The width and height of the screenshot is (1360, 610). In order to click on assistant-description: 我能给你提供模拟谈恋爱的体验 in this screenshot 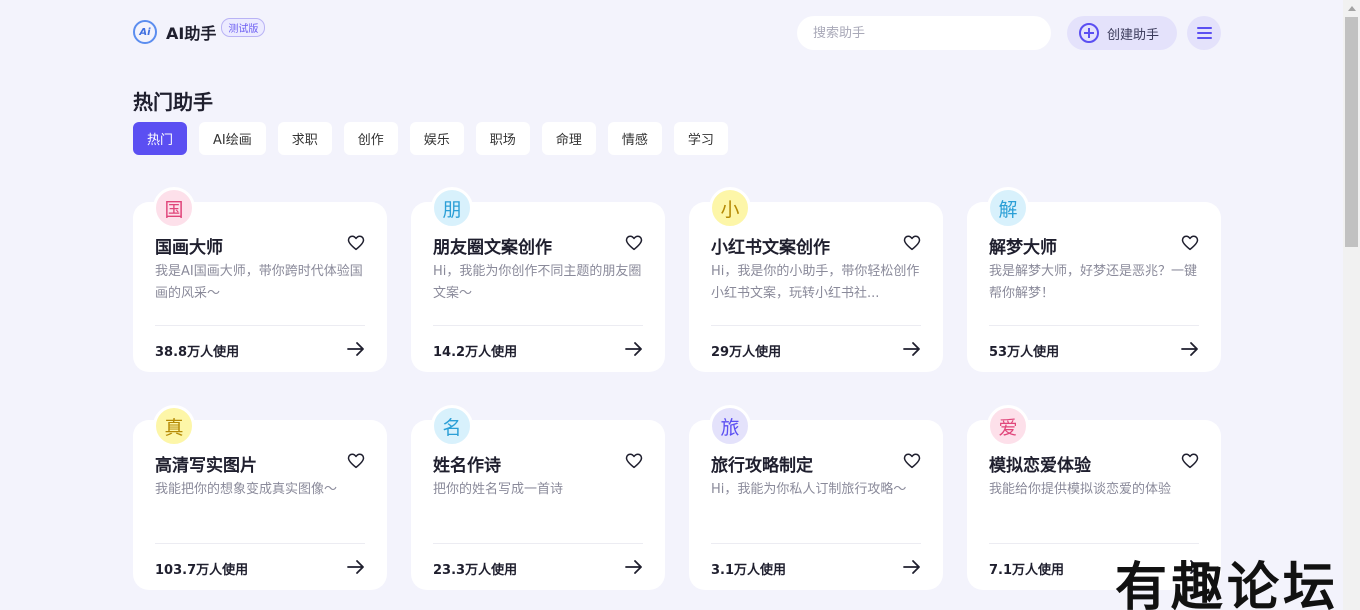, I will do `click(1080, 489)`.